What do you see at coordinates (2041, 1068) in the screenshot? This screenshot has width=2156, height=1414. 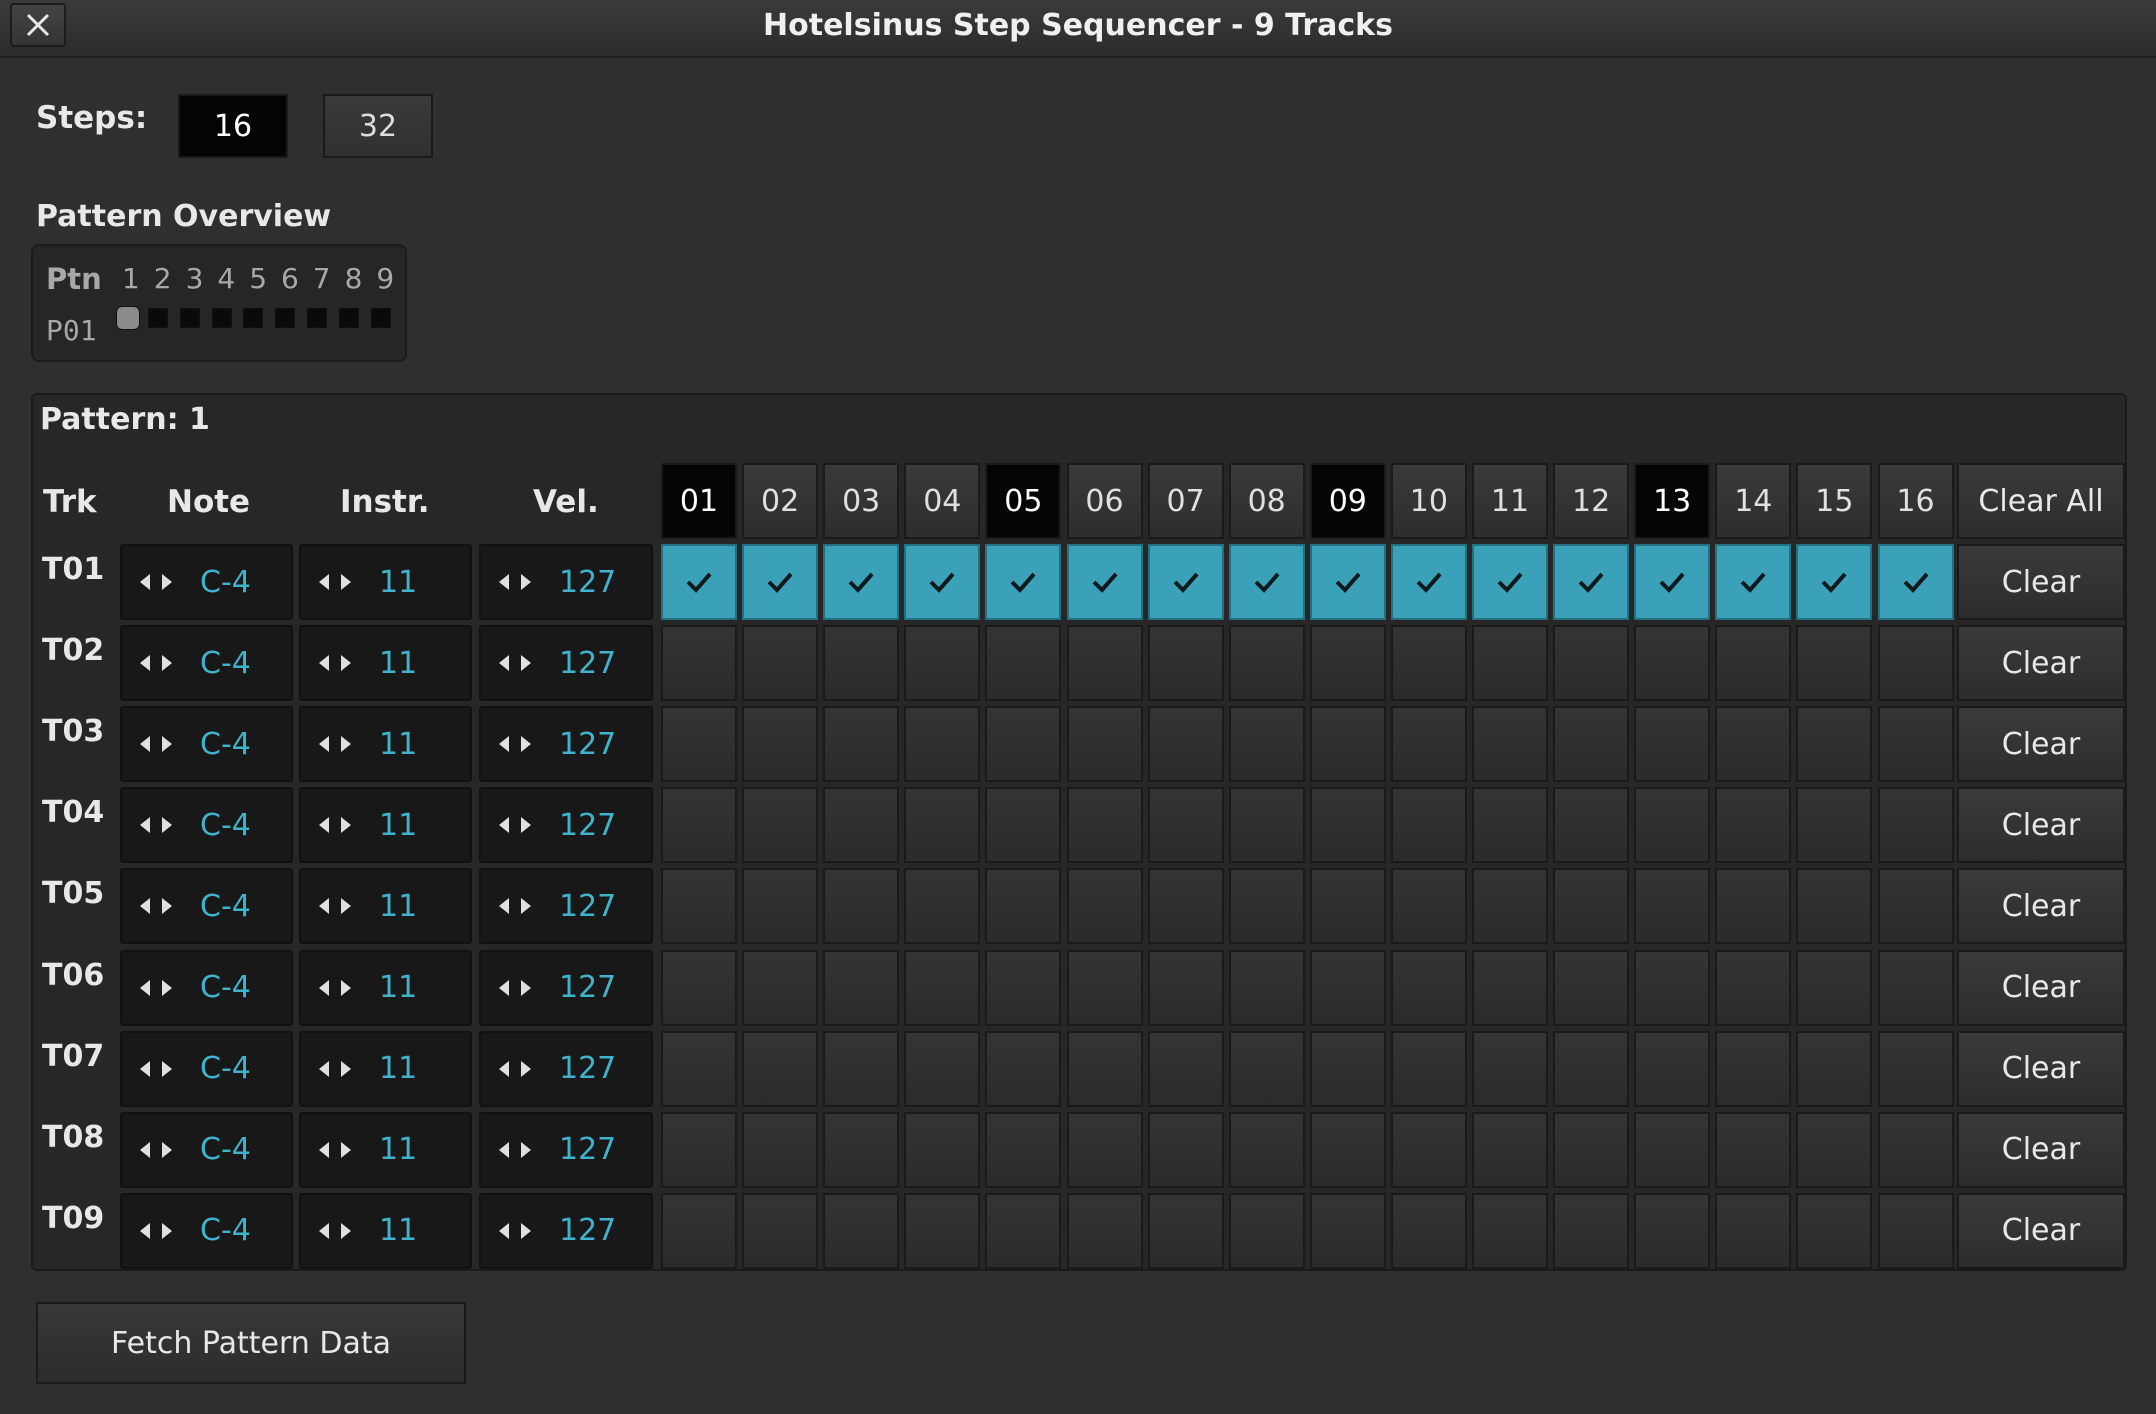 I see `clear-button-t07: Clear` at bounding box center [2041, 1068].